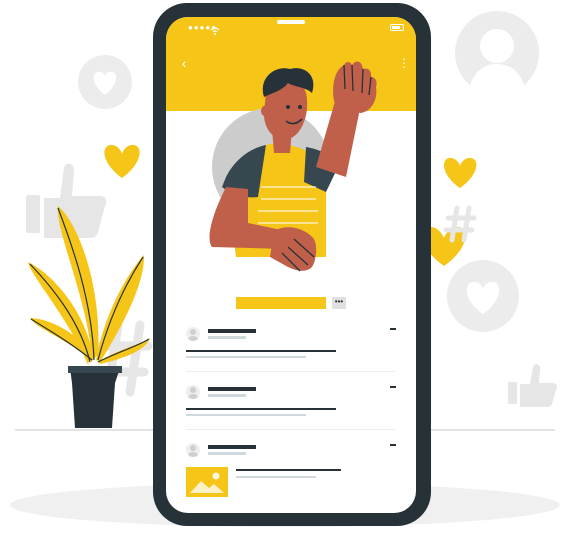 This screenshot has width=568, height=550. I want to click on more-options-button: •••, so click(339, 303).